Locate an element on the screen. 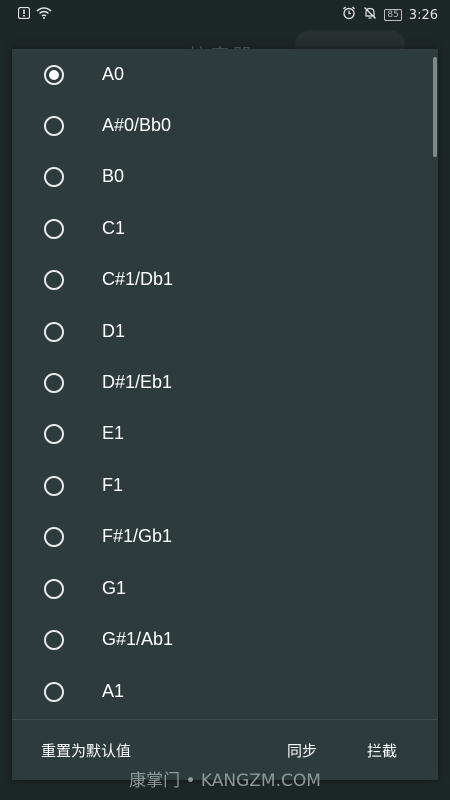 The image size is (450, 800). alert-icon is located at coordinates (24, 14).